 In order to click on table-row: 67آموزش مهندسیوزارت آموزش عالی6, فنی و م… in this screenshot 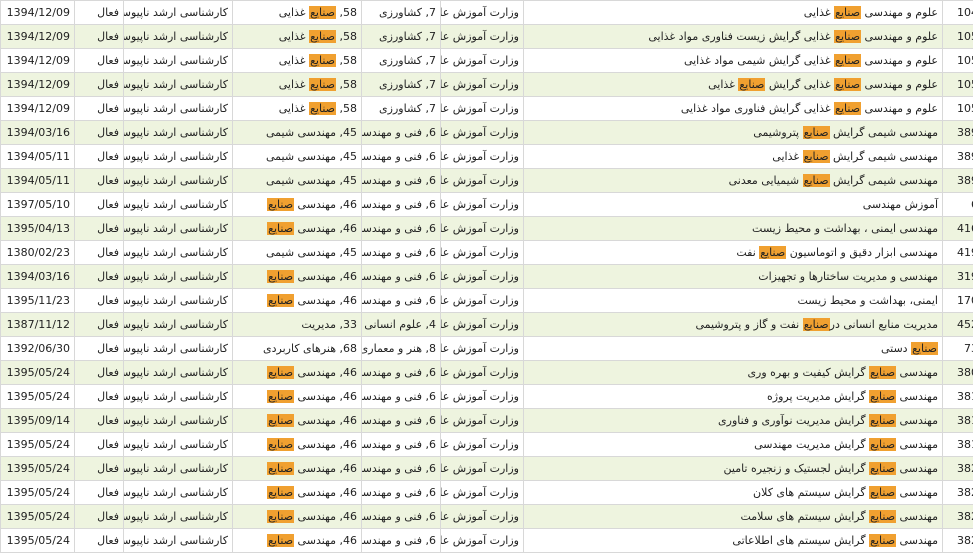, I will do `click(487, 205)`.